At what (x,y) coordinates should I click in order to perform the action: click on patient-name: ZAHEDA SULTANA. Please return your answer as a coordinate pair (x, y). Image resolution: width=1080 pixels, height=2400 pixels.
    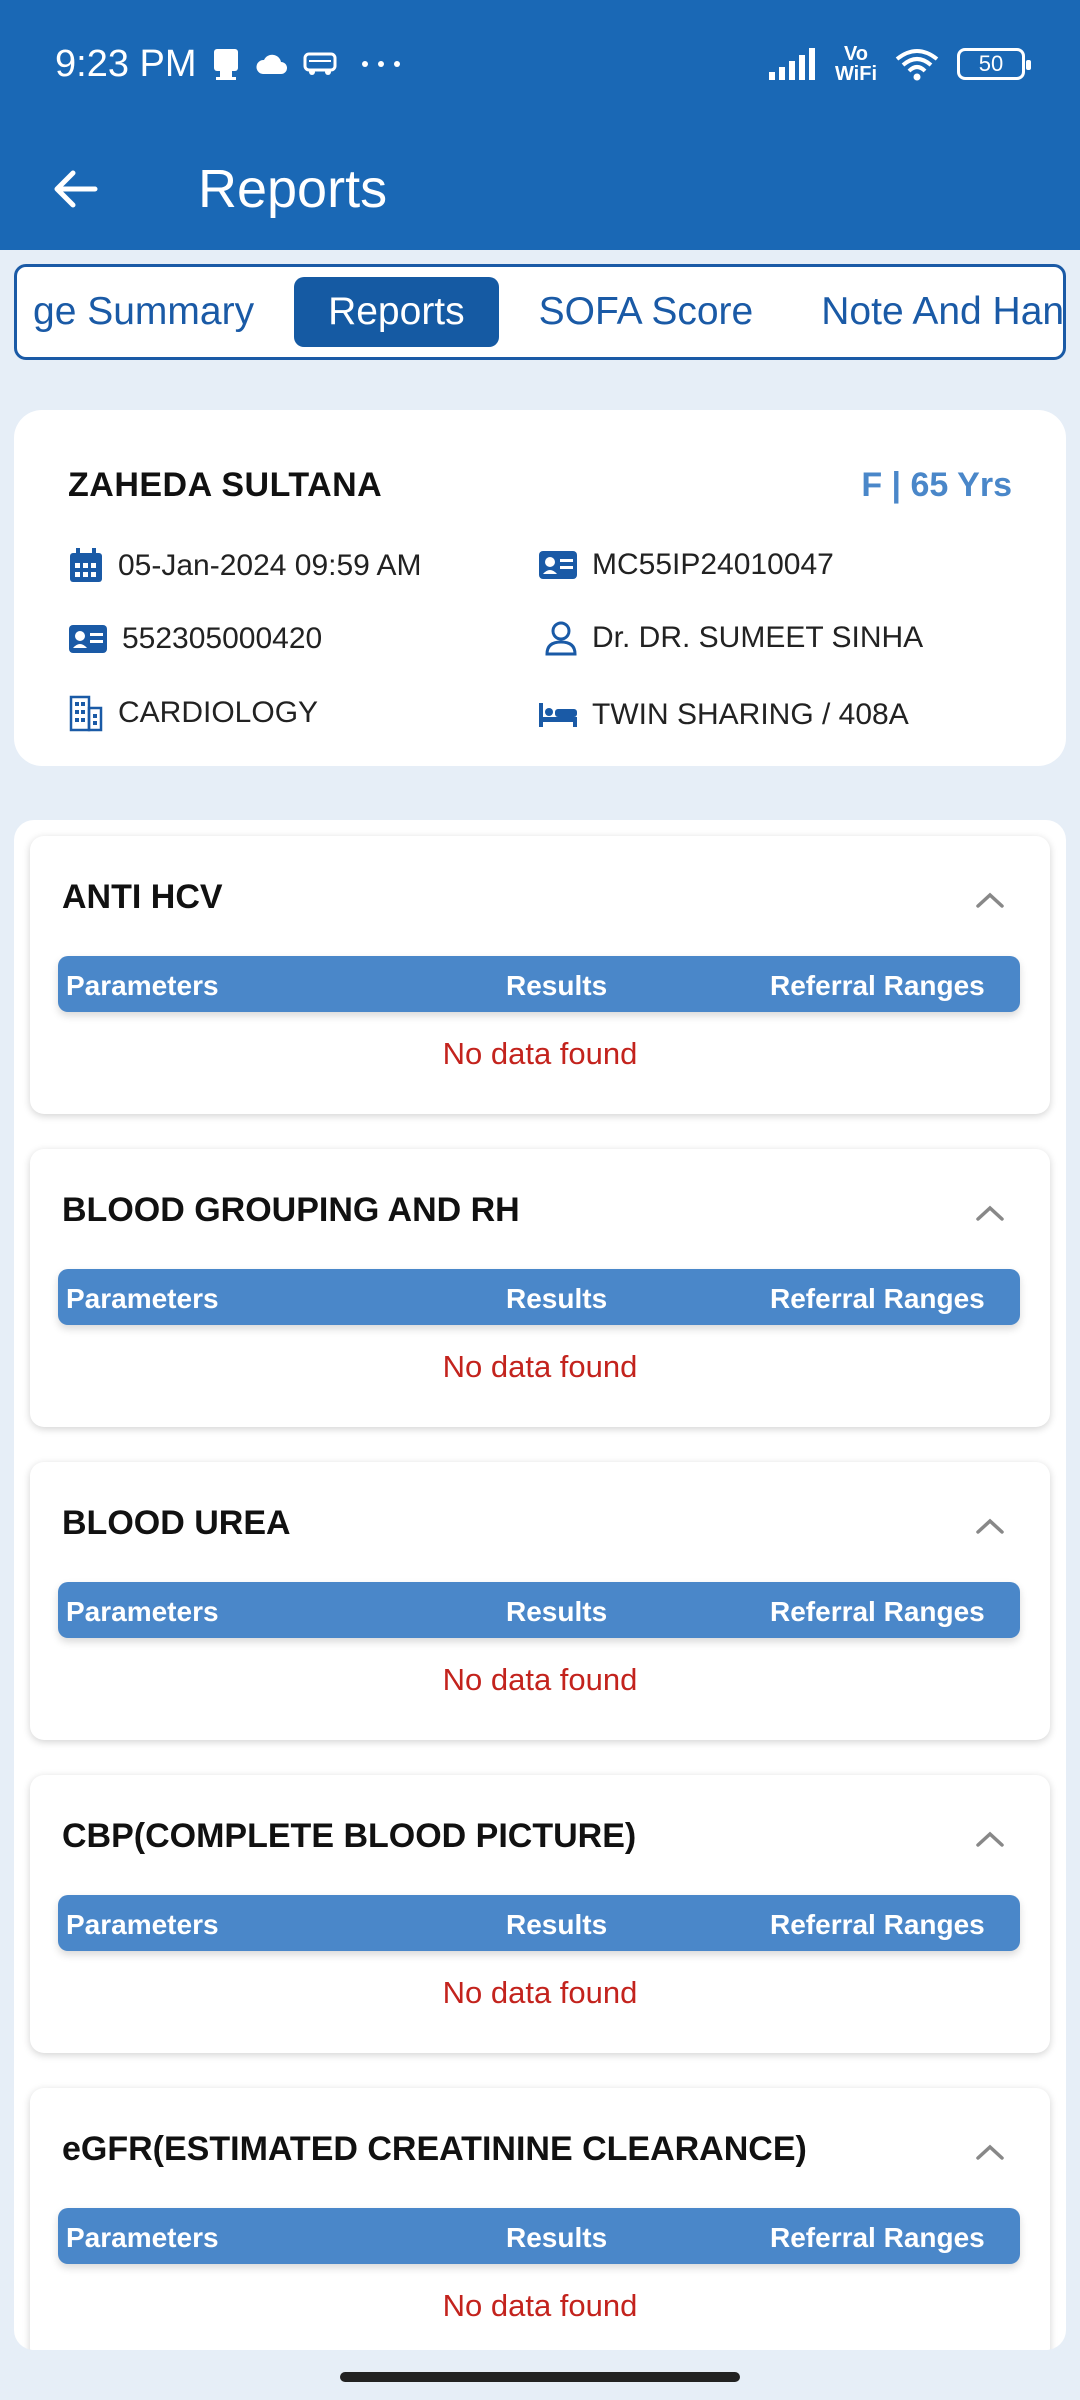
    Looking at the image, I should click on (225, 485).